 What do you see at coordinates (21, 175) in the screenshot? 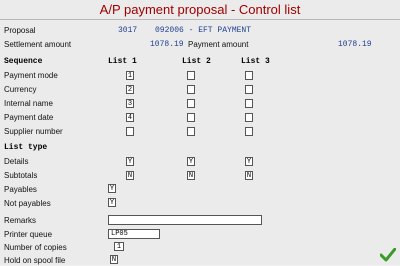
I see `list-type-row-label: Subtotals` at bounding box center [21, 175].